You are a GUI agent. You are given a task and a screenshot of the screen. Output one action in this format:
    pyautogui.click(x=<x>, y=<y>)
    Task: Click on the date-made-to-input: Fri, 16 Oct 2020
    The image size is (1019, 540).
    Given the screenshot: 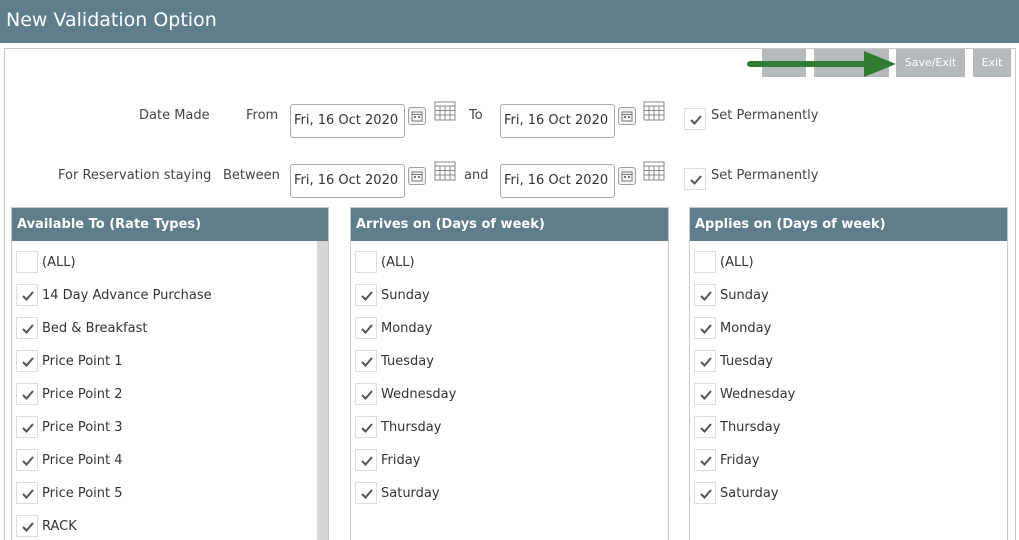 What is the action you would take?
    pyautogui.click(x=557, y=121)
    